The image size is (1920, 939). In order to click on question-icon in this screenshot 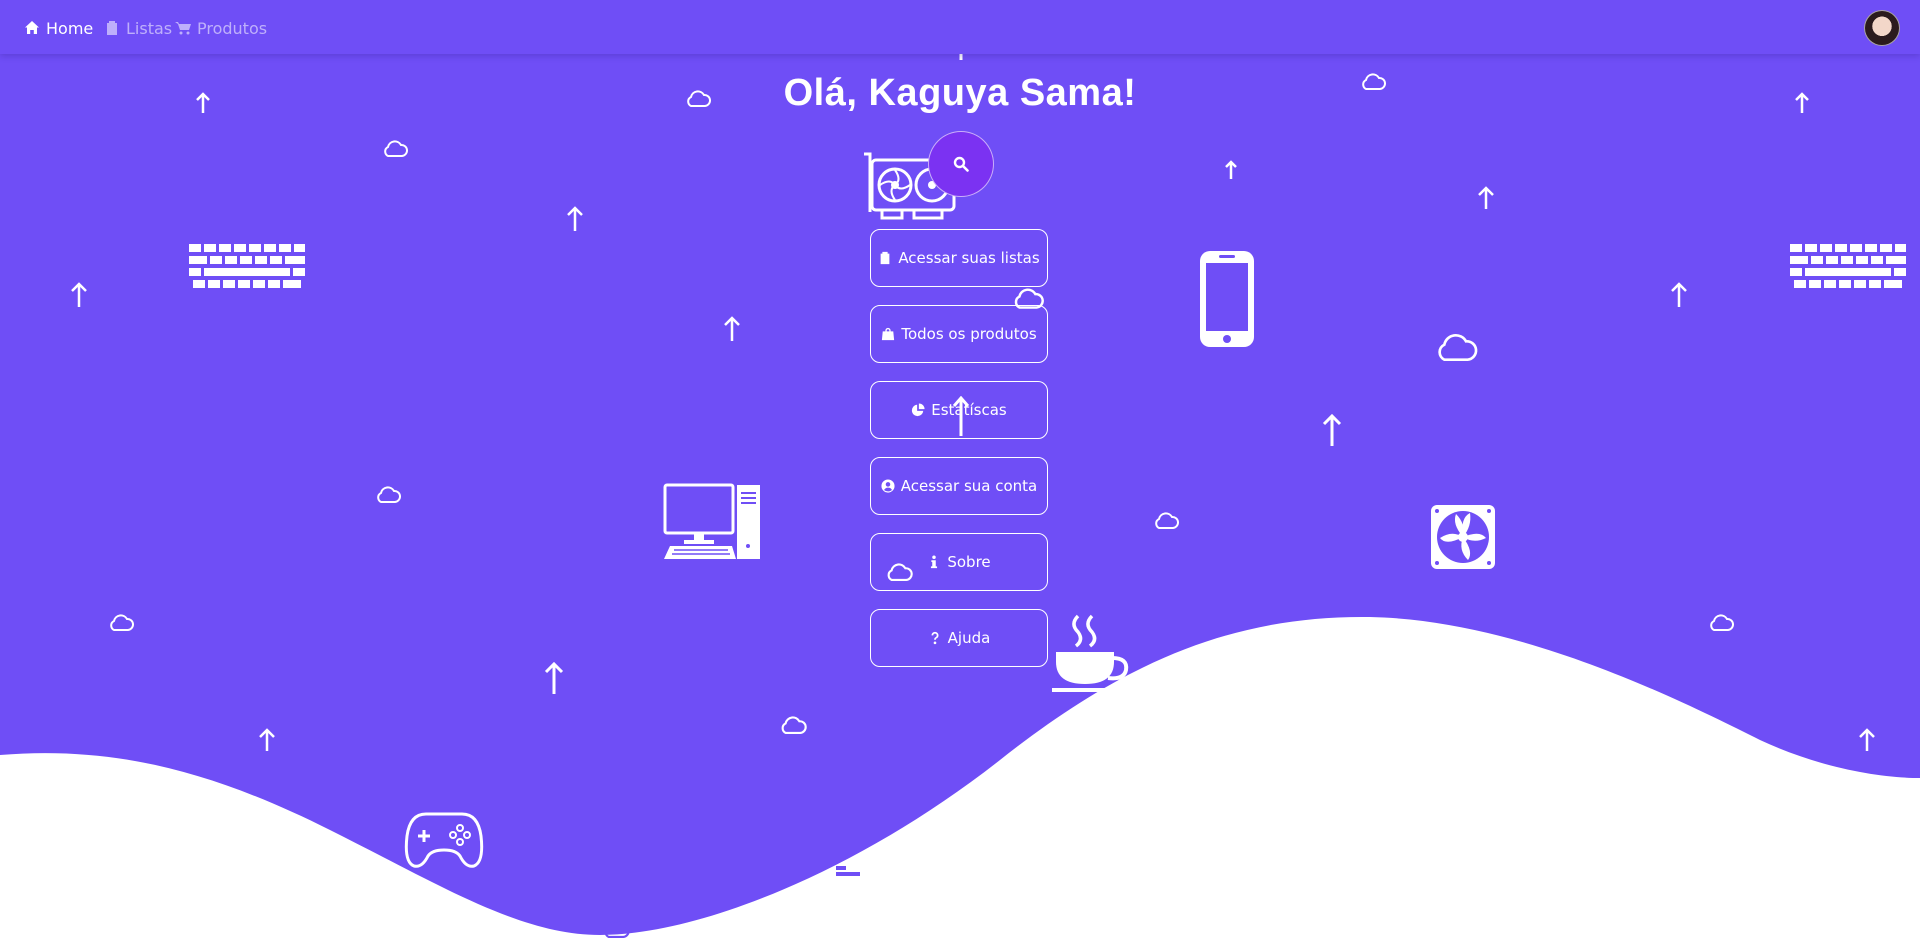, I will do `click(935, 638)`.